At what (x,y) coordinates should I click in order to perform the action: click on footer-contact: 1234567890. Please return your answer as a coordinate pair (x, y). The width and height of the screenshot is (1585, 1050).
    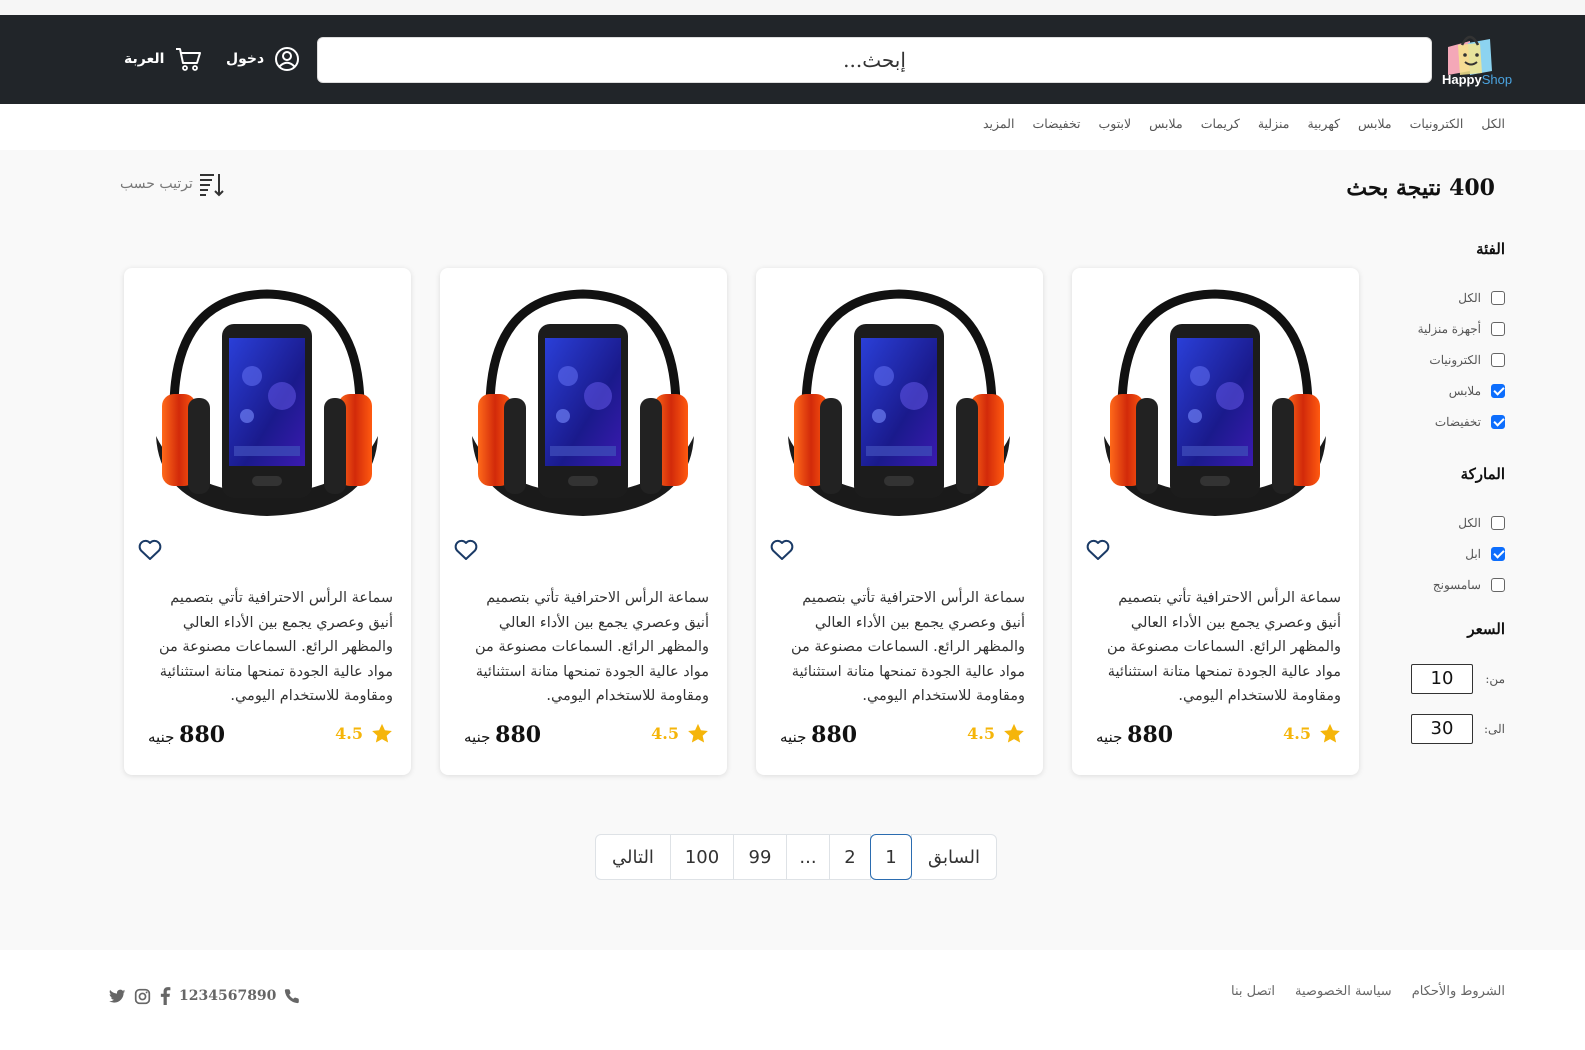
    Looking at the image, I should click on (204, 996).